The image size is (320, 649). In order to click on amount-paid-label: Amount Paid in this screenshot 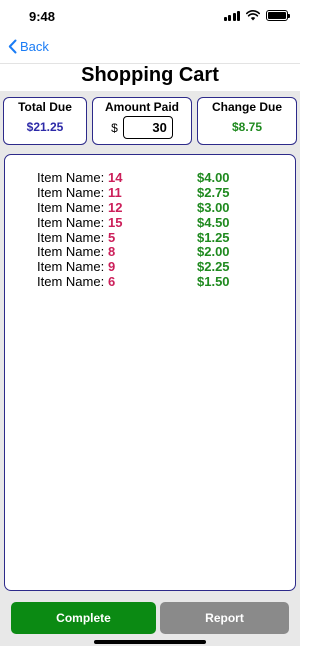, I will do `click(142, 107)`.